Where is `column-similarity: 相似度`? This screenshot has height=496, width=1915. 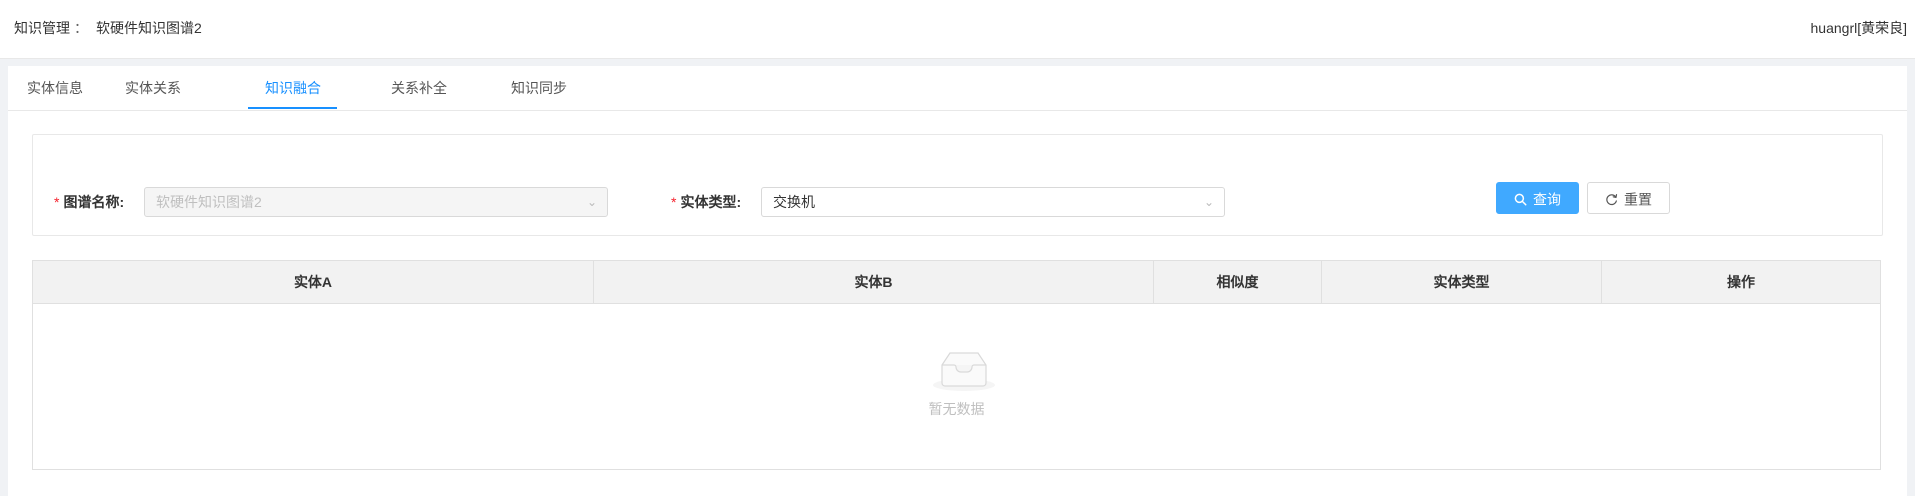 column-similarity: 相似度 is located at coordinates (1238, 282).